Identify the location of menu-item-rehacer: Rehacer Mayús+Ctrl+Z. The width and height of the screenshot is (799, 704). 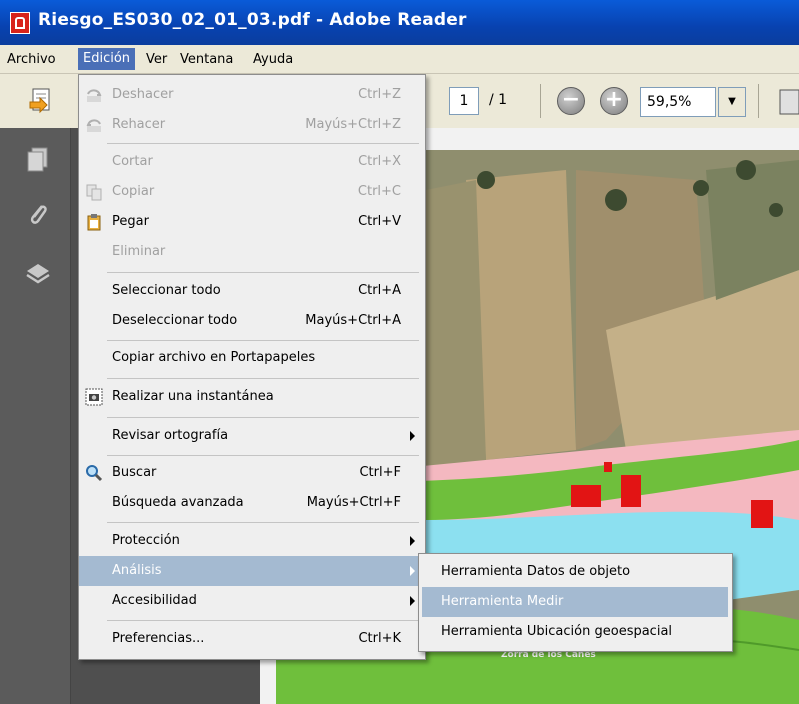
(252, 125).